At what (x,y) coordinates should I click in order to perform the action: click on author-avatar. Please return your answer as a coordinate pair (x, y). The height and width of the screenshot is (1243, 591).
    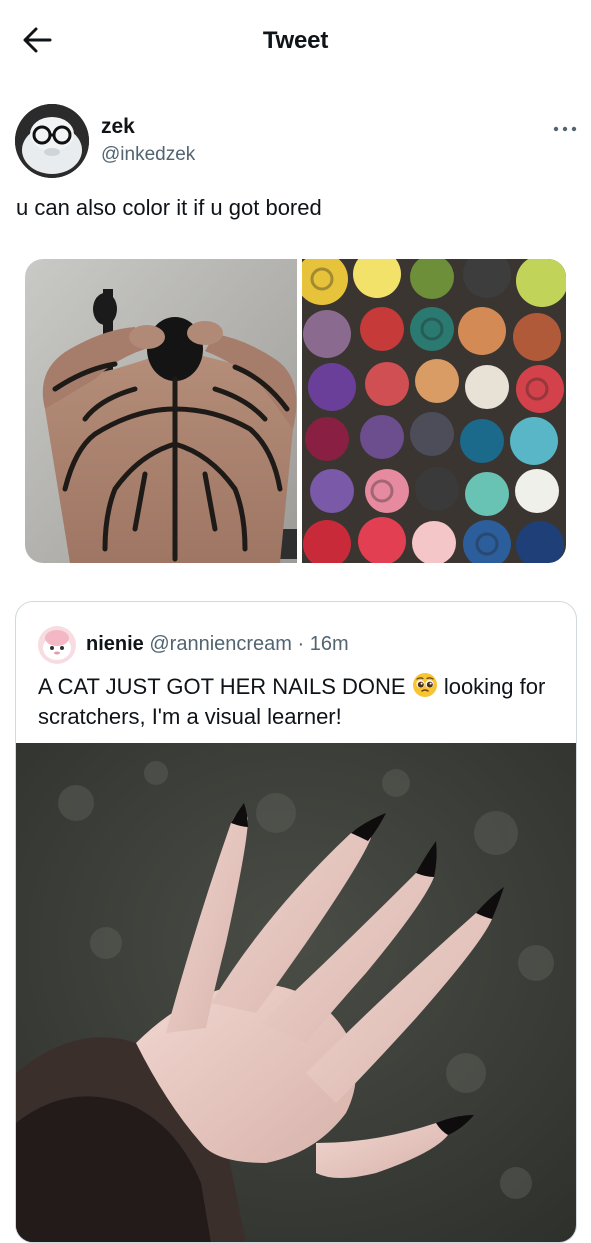
    Looking at the image, I should click on (52, 141).